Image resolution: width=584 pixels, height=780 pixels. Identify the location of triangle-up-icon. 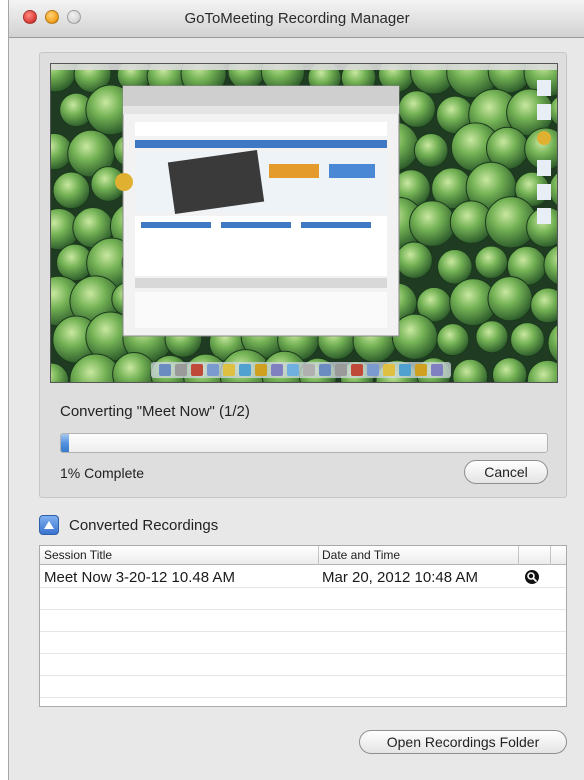
(49, 525).